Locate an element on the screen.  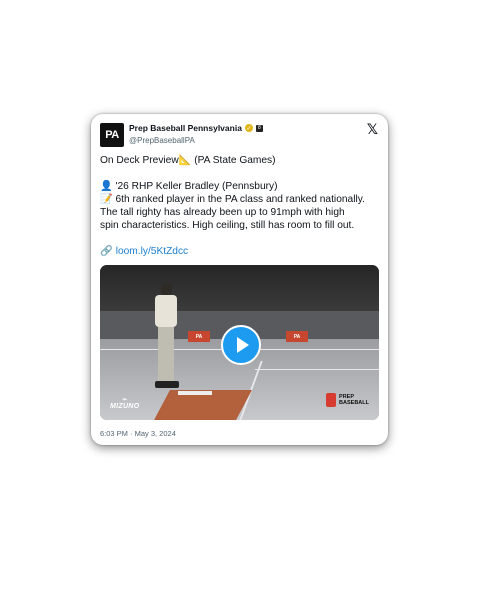
prep-baseball-text: PREP BASEBALL is located at coordinates (354, 400).